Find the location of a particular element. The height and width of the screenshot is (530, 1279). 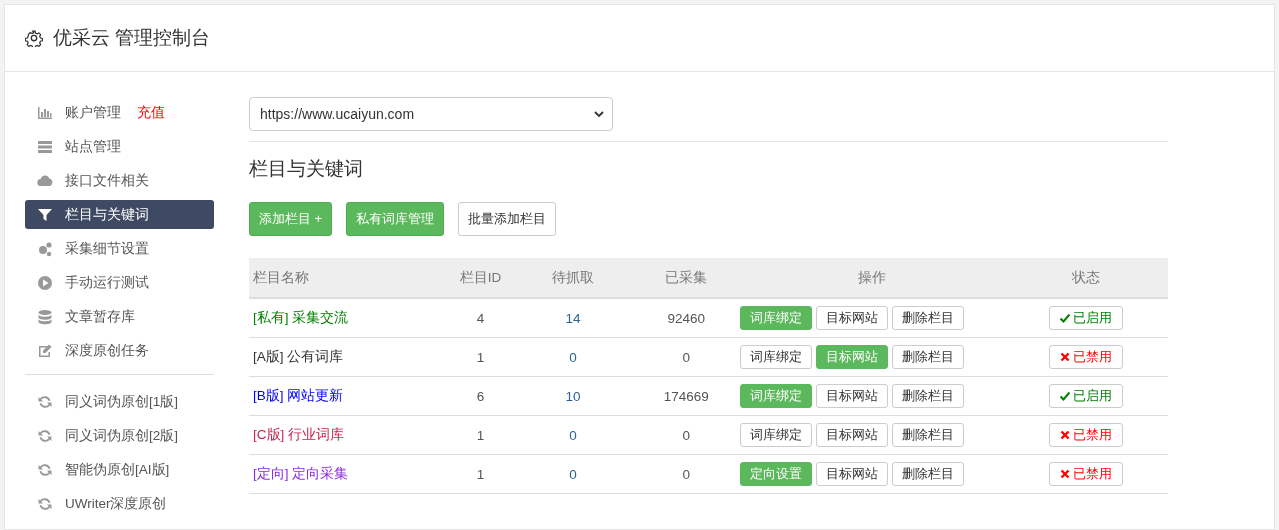

category-name: [C版] 行业词库 is located at coordinates (348, 435).